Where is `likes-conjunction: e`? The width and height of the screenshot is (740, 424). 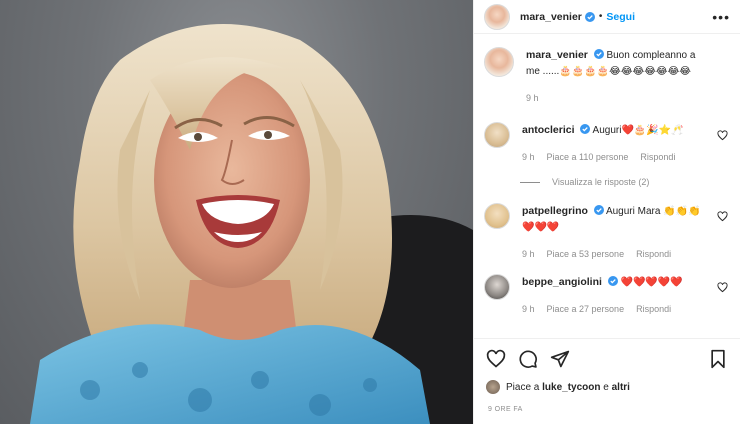
likes-conjunction: e is located at coordinates (606, 387).